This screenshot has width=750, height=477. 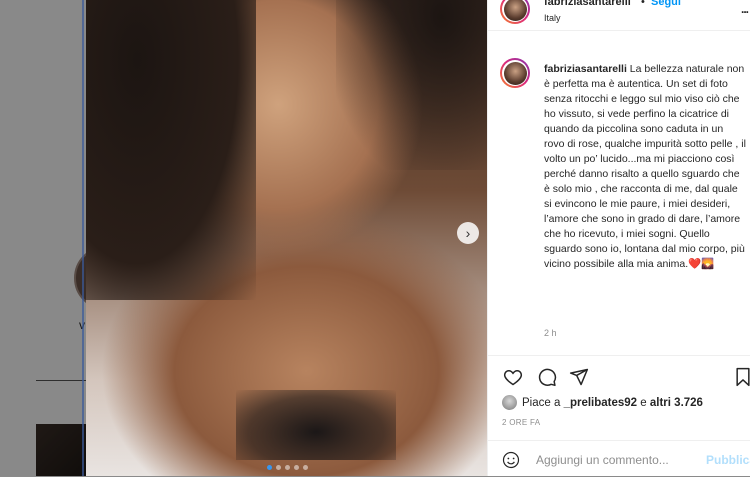 I want to click on likes-count: altri 3.726, so click(x=676, y=403).